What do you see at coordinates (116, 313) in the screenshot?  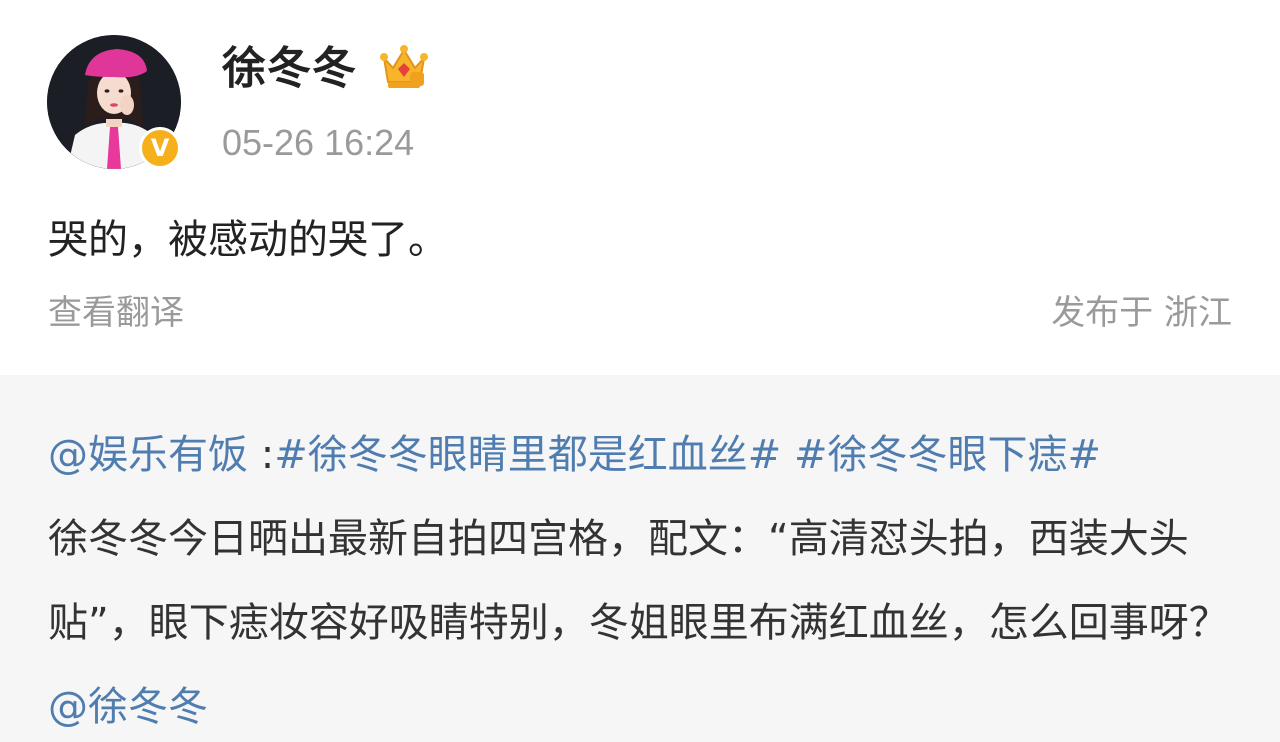 I see `translate-button: 查看翻译` at bounding box center [116, 313].